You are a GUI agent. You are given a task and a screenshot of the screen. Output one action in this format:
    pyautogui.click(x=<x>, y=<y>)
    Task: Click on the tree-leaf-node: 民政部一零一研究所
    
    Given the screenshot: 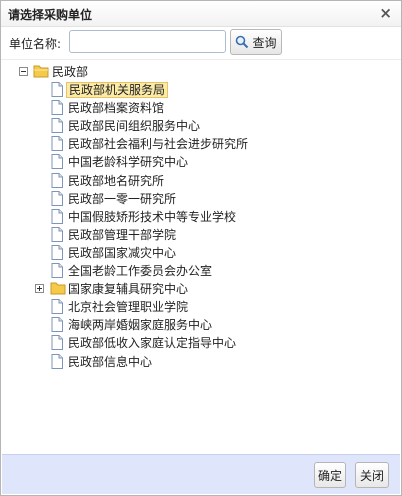 What is the action you would take?
    pyautogui.click(x=201, y=199)
    